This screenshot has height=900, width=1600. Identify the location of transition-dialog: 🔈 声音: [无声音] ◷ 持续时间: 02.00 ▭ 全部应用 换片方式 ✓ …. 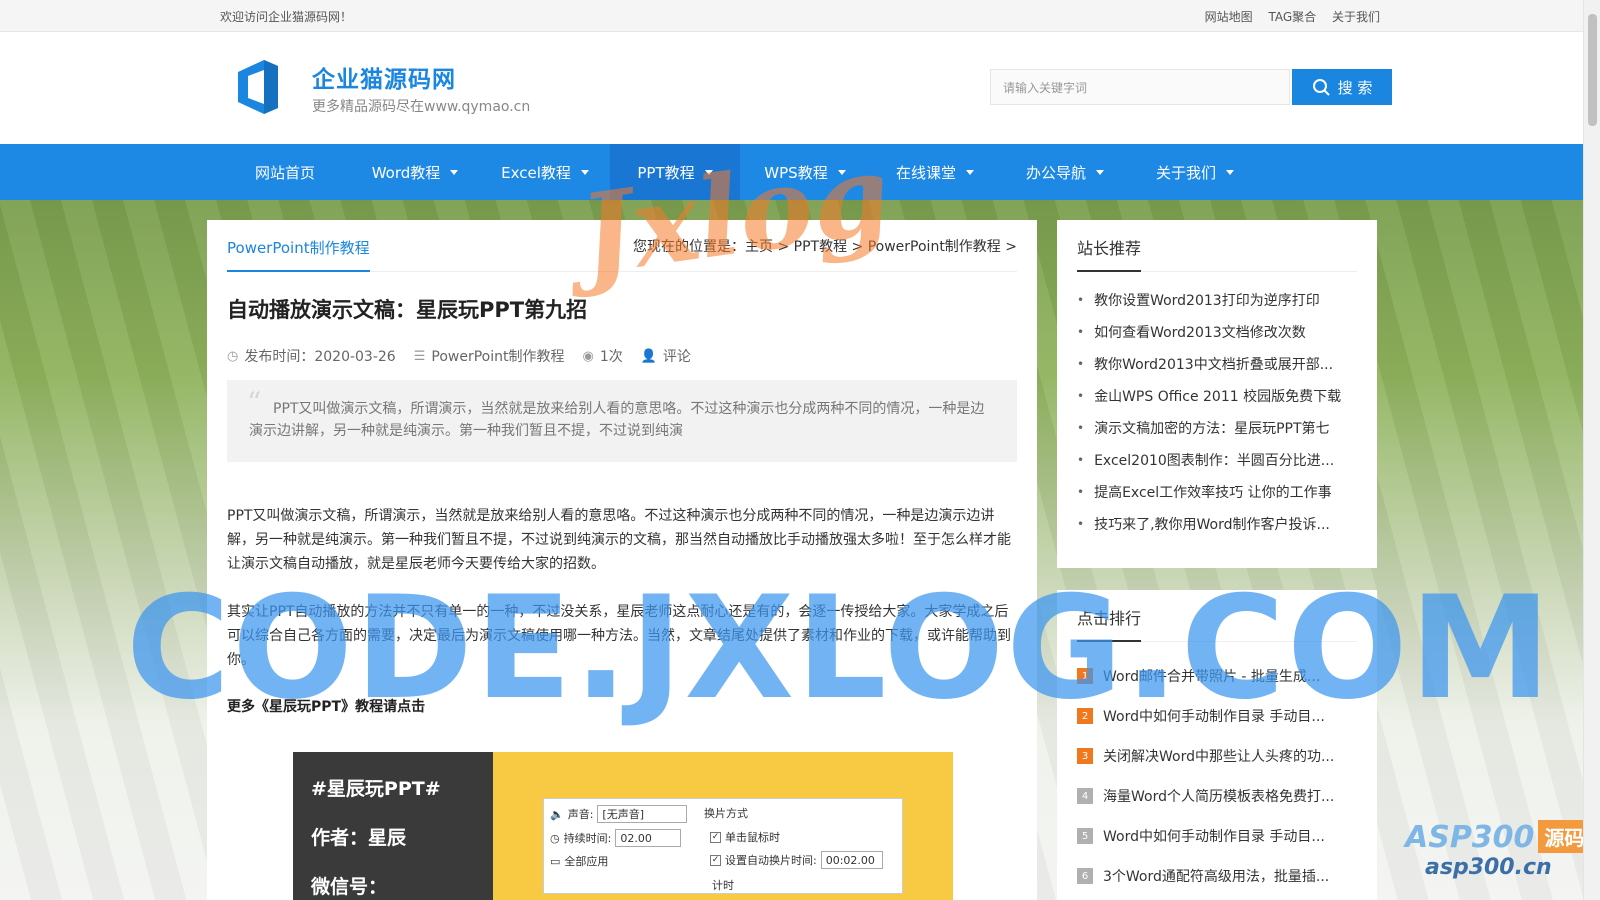
(723, 846).